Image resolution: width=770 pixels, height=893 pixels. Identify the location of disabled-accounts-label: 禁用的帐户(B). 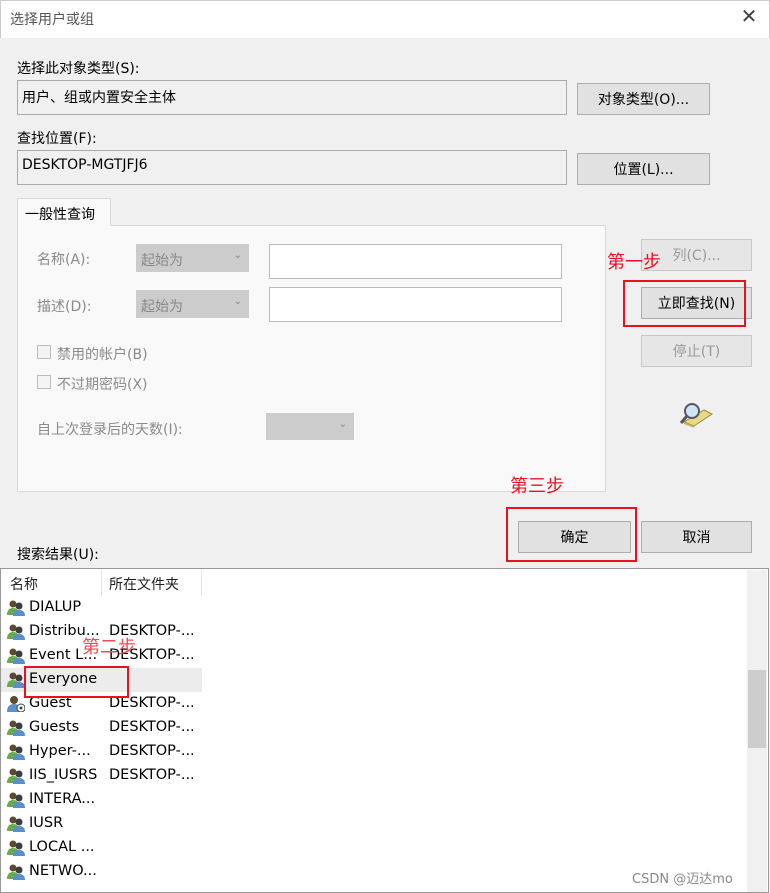
(102, 355).